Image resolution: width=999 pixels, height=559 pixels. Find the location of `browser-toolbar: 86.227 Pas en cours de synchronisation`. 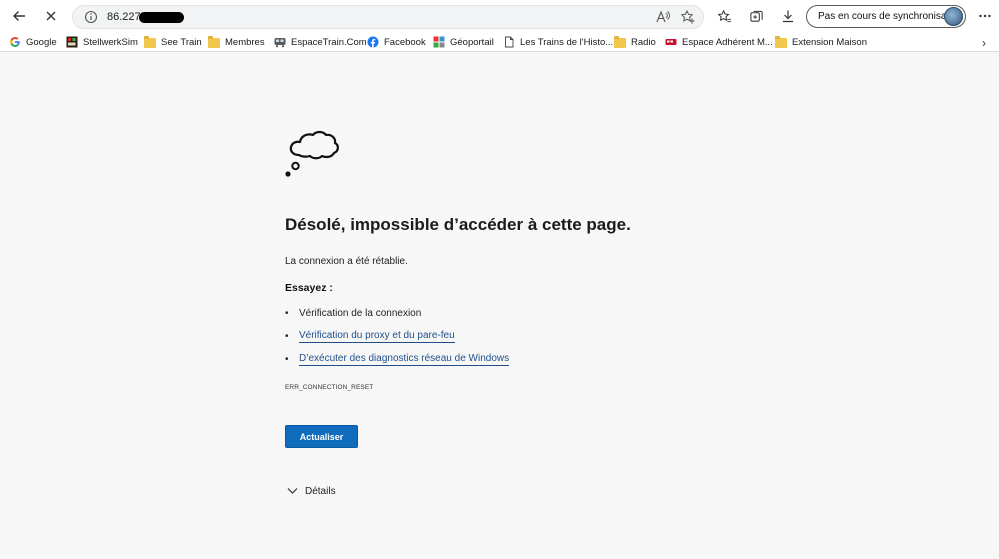

browser-toolbar: 86.227 Pas en cours de synchronisation is located at coordinates (499, 16).